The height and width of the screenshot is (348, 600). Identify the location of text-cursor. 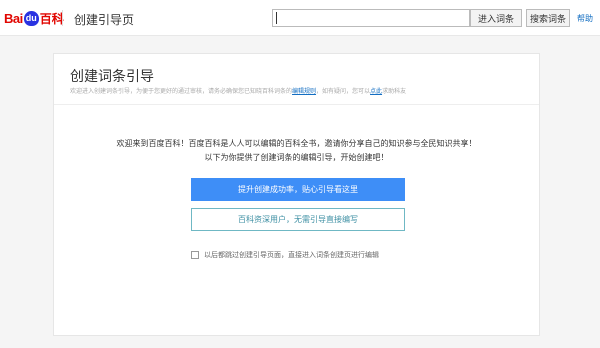
(276, 18).